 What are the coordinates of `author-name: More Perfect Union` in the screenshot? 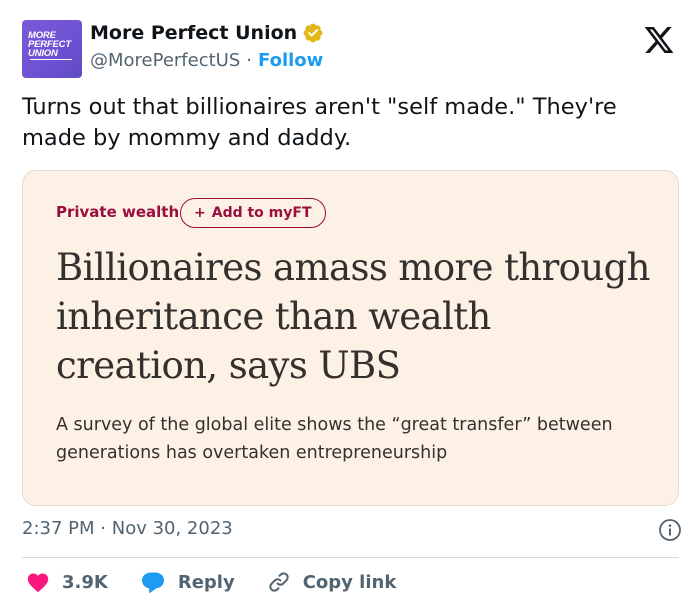 It's located at (193, 33).